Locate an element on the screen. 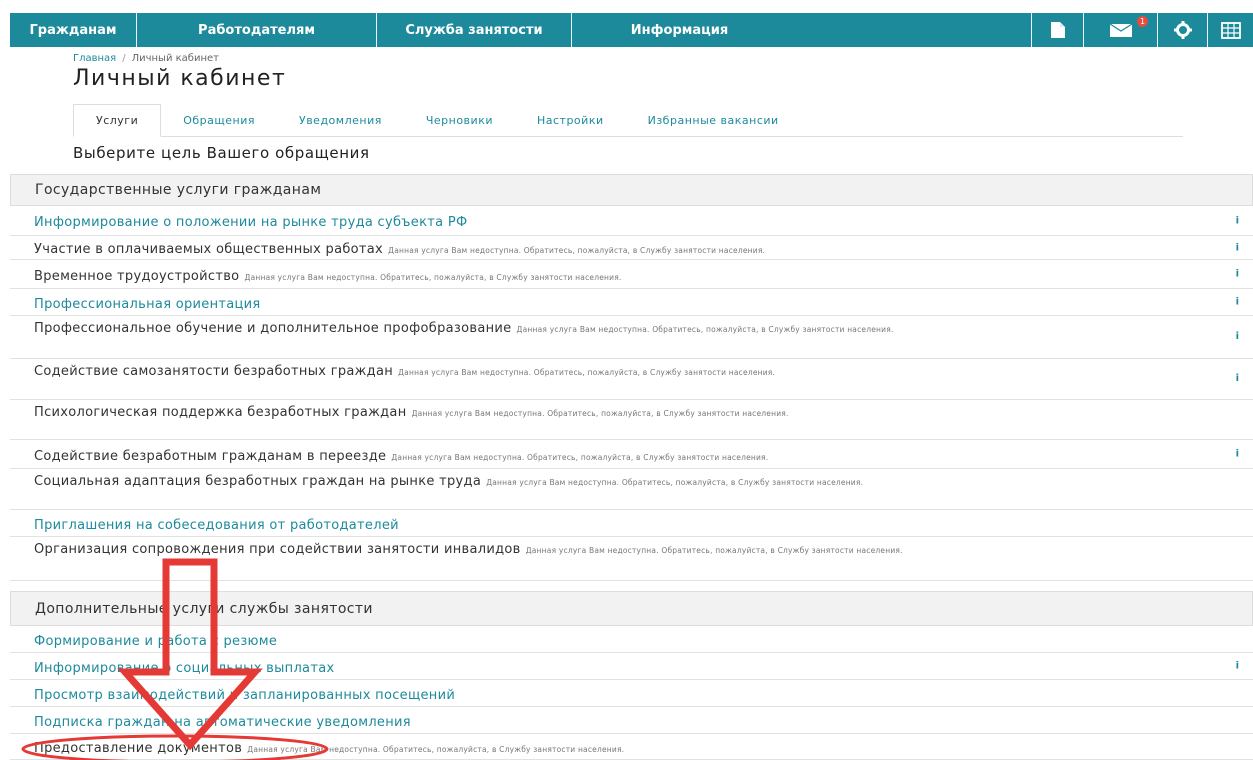  service-label: Профессиональная ориентация is located at coordinates (147, 304).